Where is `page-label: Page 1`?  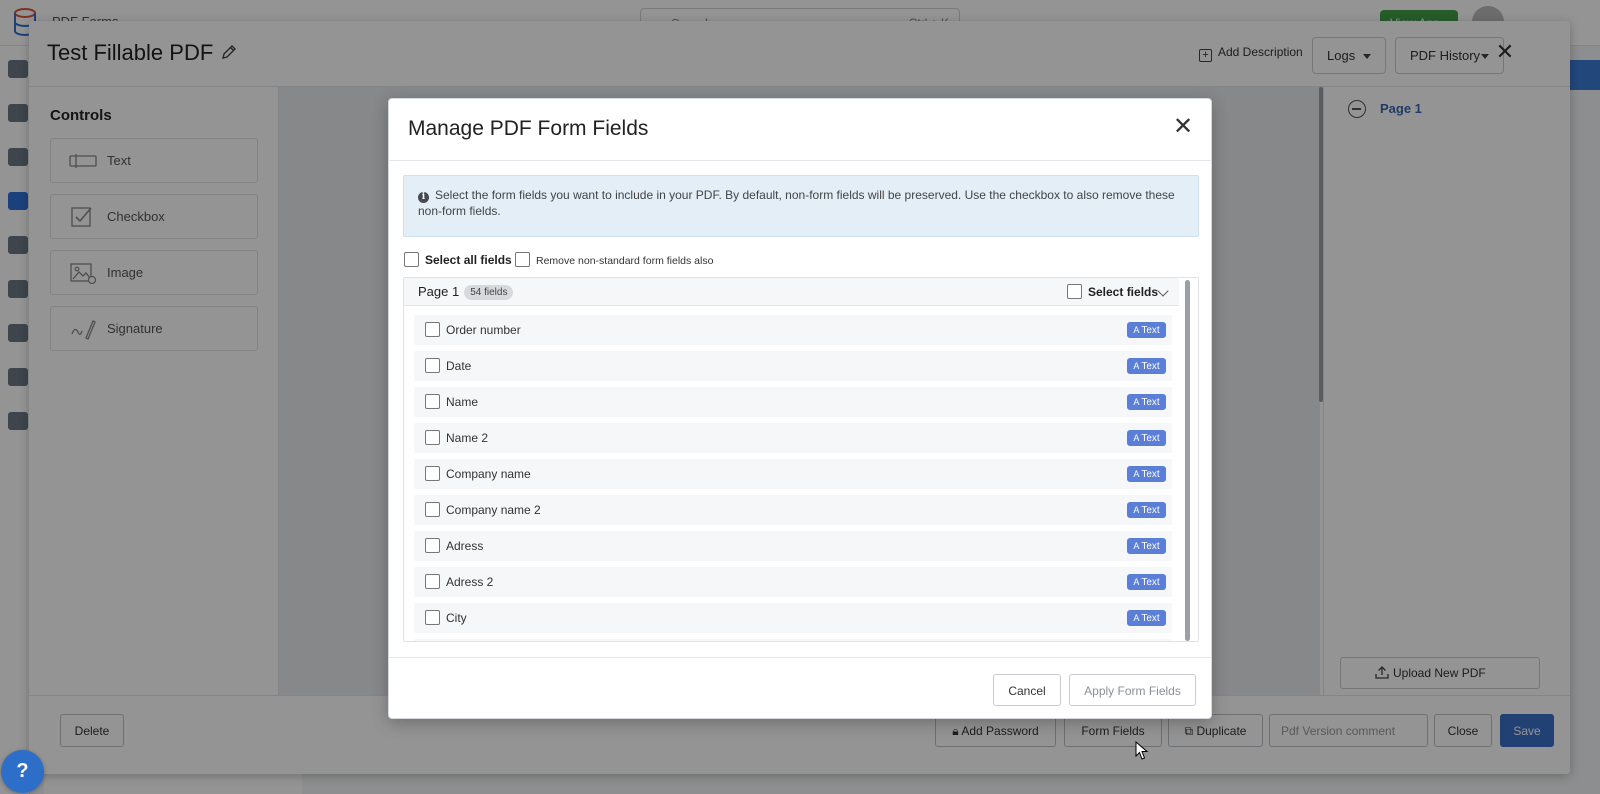
page-label: Page 1 is located at coordinates (439, 291).